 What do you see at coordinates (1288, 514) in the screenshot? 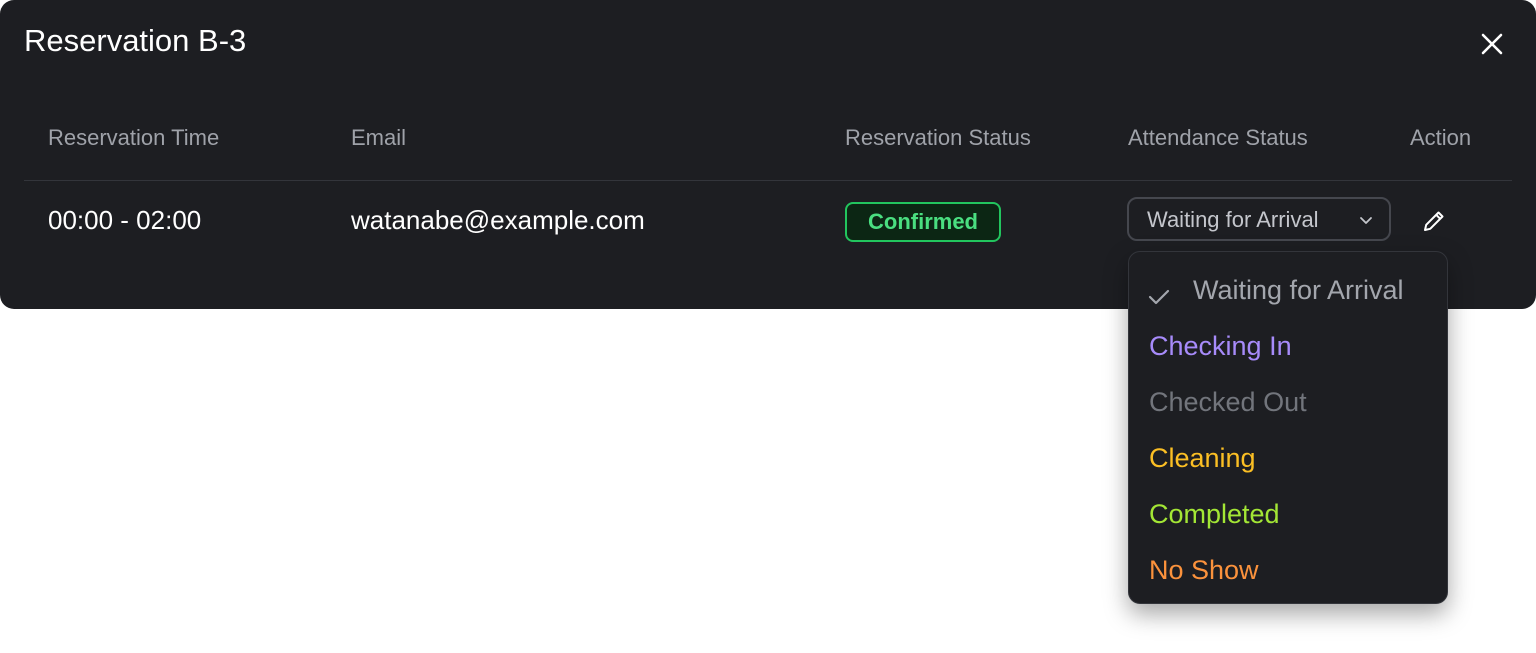
I see `menu-option-completed: Completed` at bounding box center [1288, 514].